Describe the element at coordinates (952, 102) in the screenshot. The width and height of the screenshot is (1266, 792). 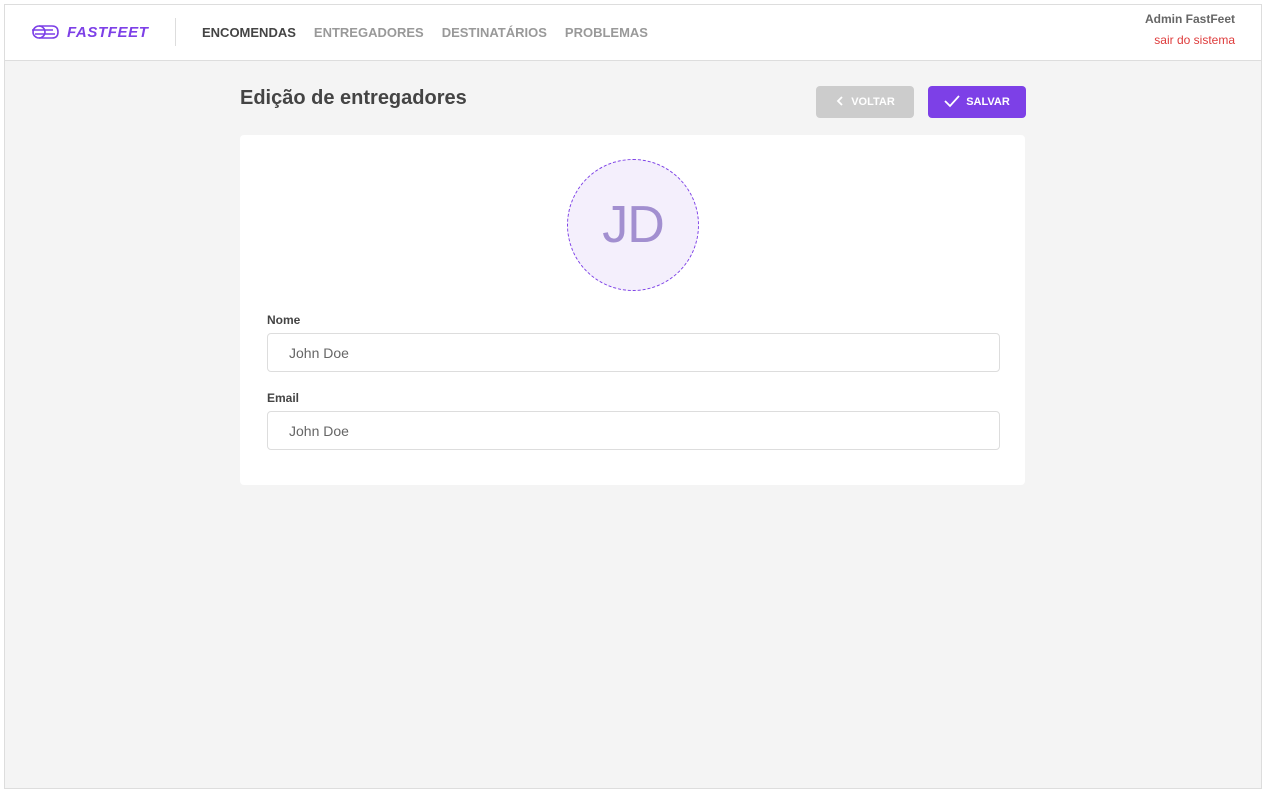
I see `check-icon` at that location.